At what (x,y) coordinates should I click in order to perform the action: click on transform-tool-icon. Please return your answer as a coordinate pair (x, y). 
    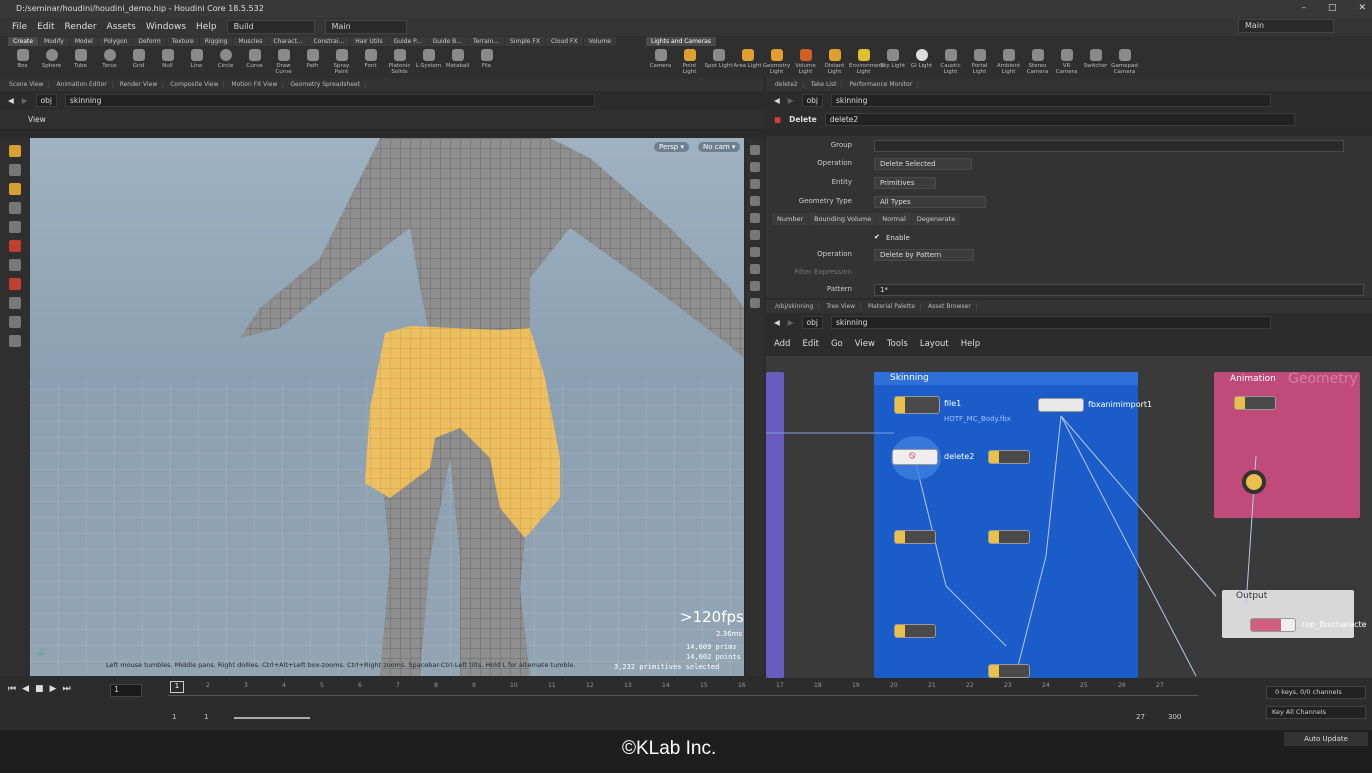
    Looking at the image, I should click on (15, 170).